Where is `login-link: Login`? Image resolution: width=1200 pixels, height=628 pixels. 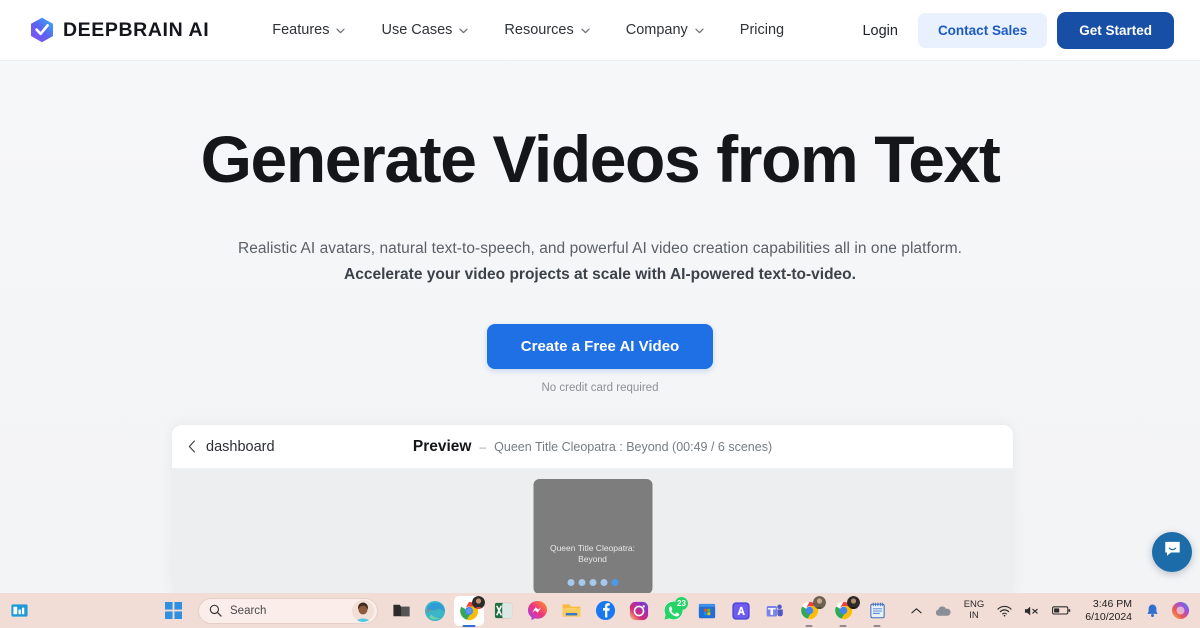 login-link: Login is located at coordinates (879, 31).